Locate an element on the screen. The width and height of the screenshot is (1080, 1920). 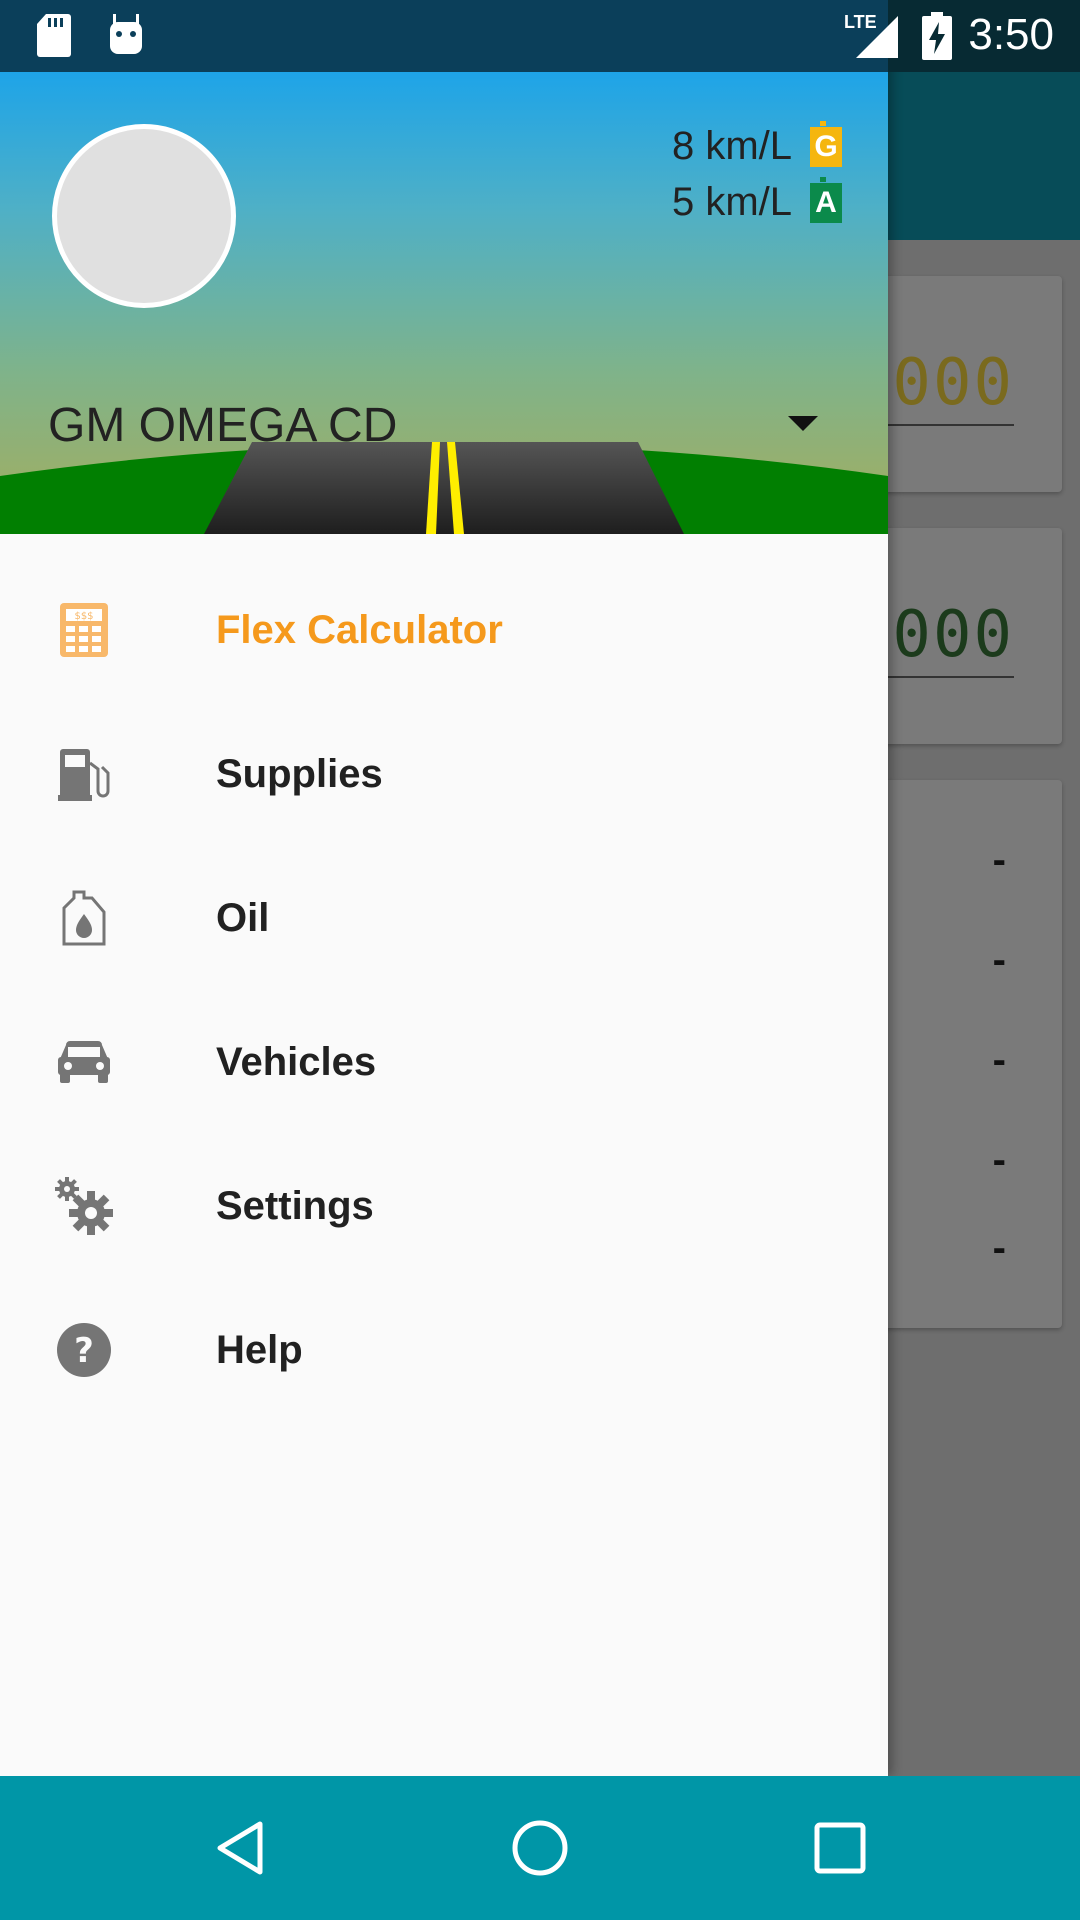
background-card-alcohol: .000 is located at coordinates (957, 636).